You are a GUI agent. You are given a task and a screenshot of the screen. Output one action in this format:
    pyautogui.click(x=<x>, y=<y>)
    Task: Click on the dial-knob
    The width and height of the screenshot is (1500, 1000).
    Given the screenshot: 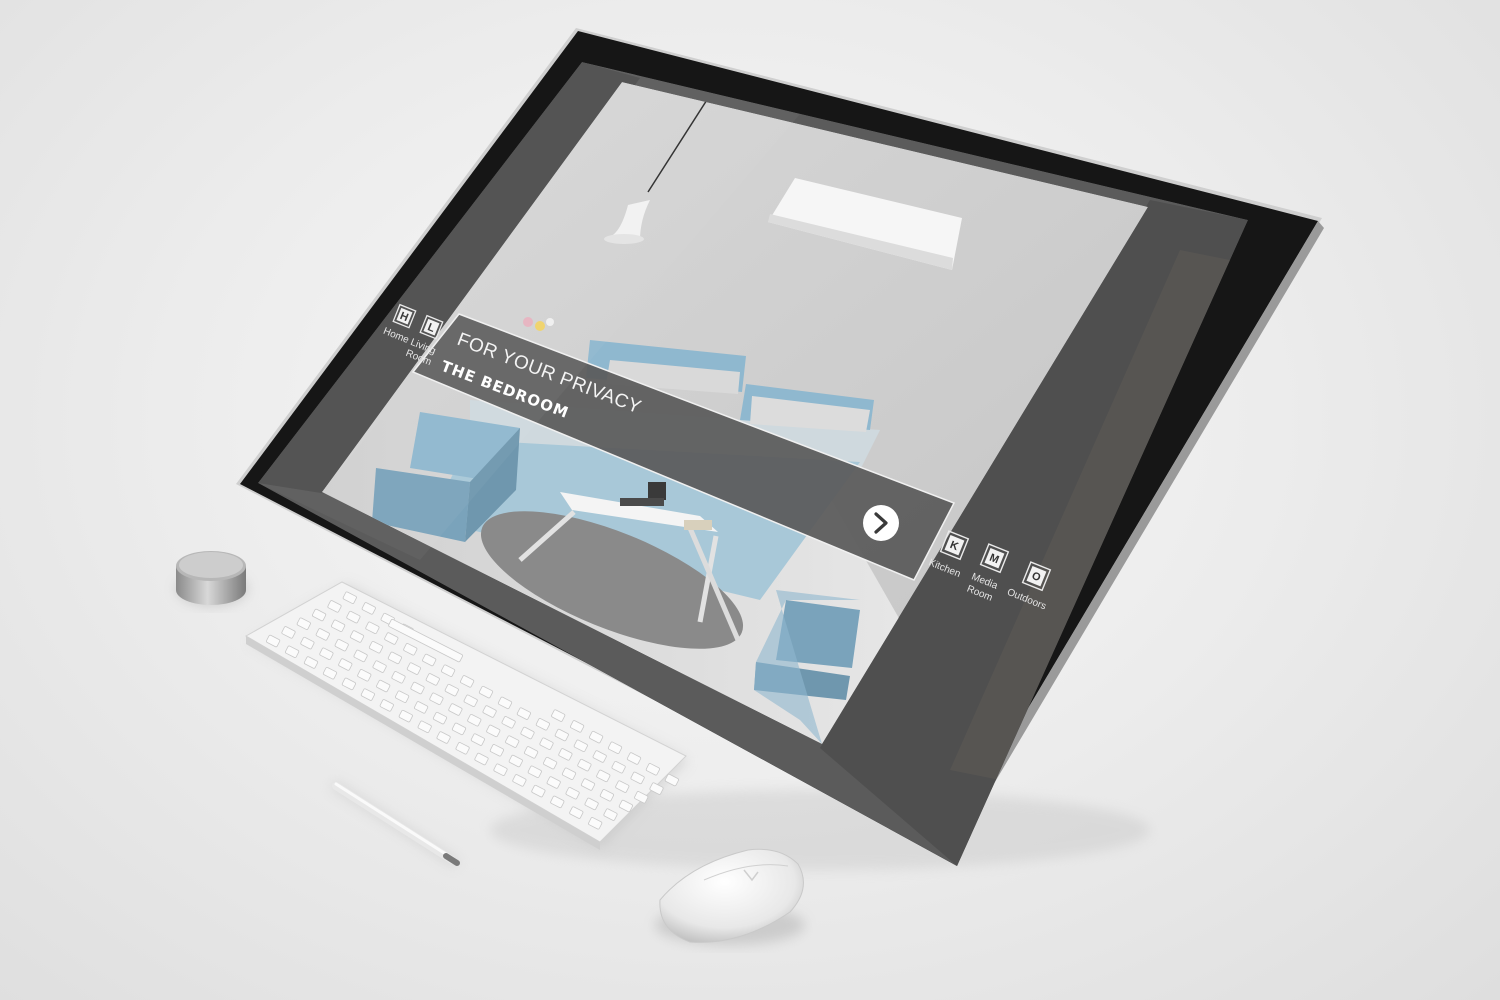 What is the action you would take?
    pyautogui.click(x=212, y=578)
    